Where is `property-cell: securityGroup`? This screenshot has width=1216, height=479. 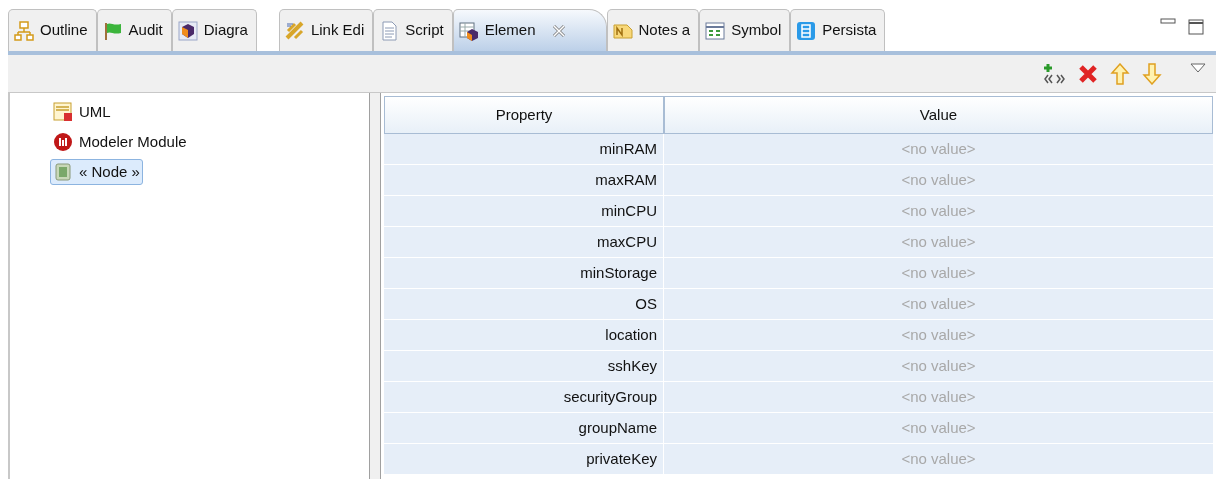 property-cell: securityGroup is located at coordinates (524, 397).